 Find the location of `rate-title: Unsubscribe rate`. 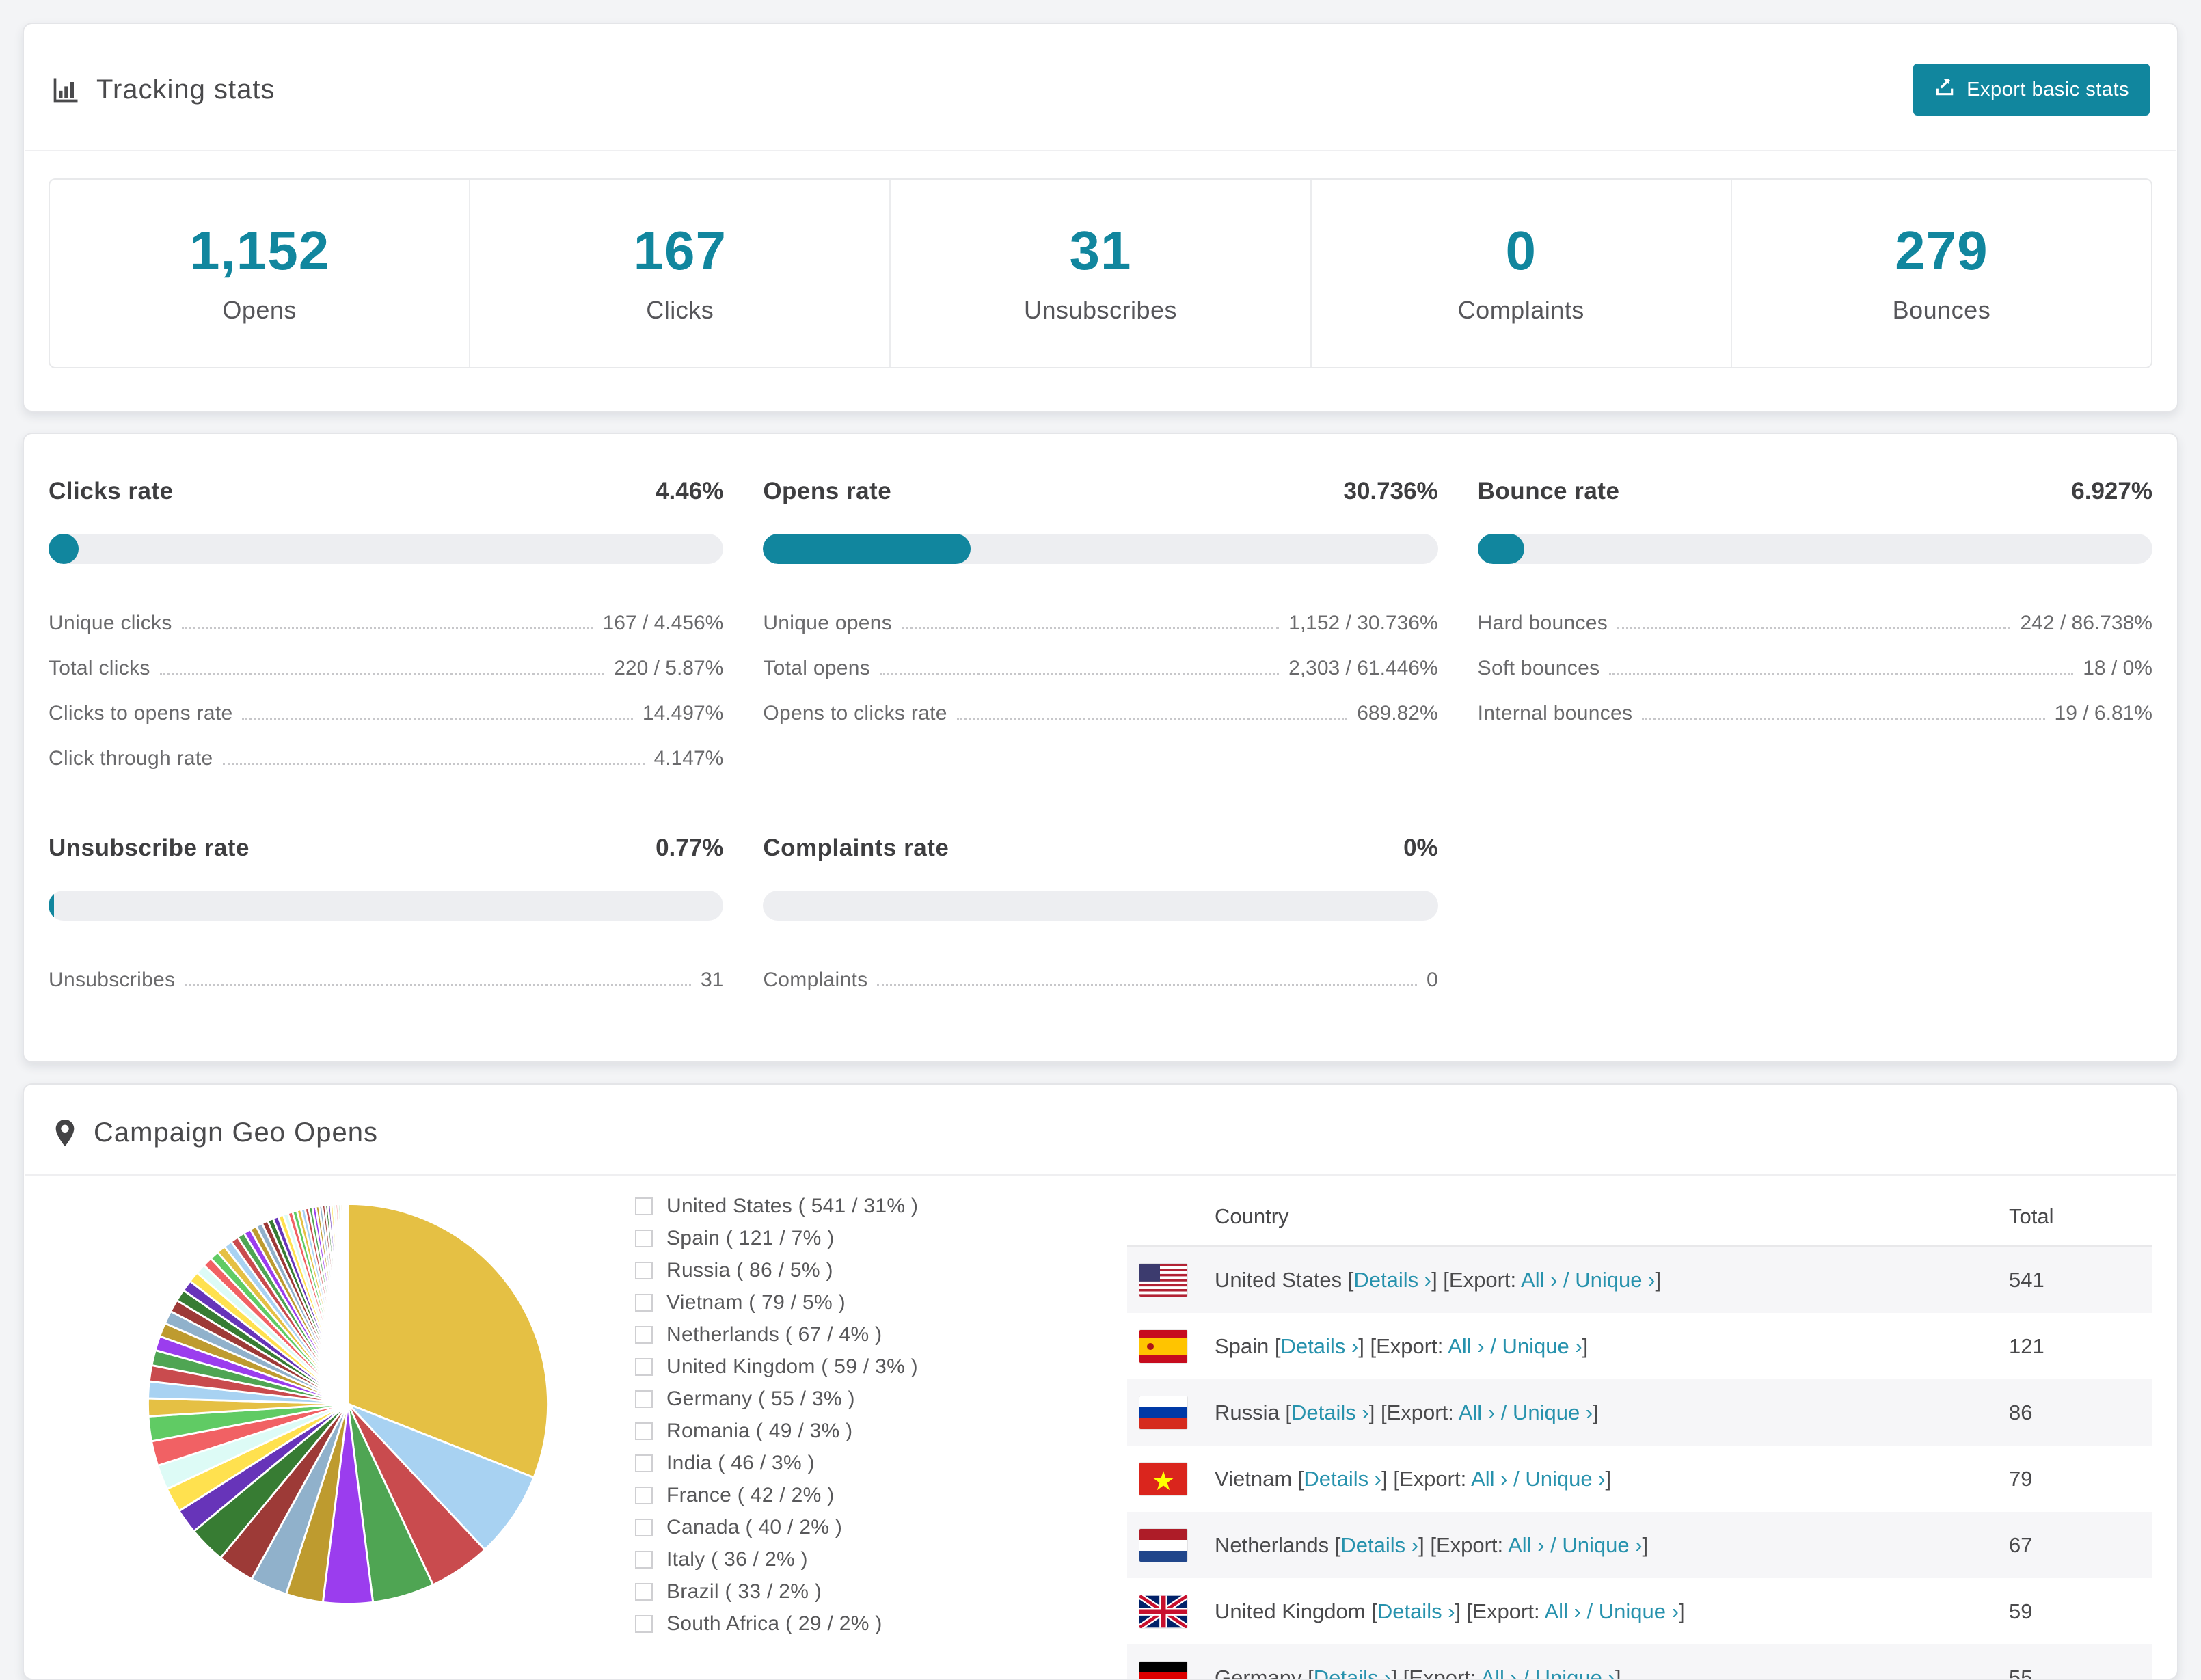

rate-title: Unsubscribe rate is located at coordinates (149, 848).